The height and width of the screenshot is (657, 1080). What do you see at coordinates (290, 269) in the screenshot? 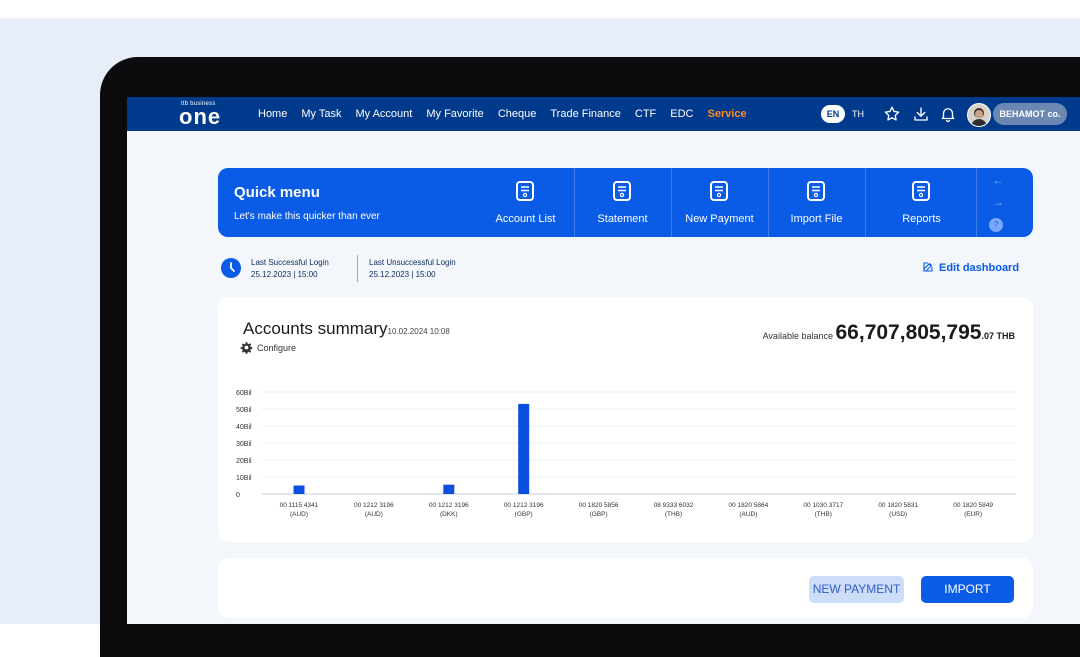
I see `last-successful-login: Last Successful Login 25.12.2023 | 15:00` at bounding box center [290, 269].